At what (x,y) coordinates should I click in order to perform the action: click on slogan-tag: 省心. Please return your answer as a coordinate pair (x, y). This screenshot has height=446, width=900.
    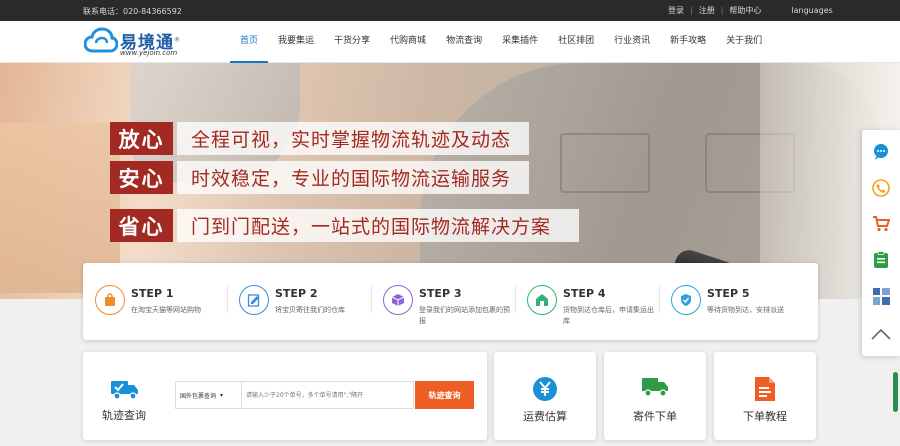
    Looking at the image, I should click on (141, 225).